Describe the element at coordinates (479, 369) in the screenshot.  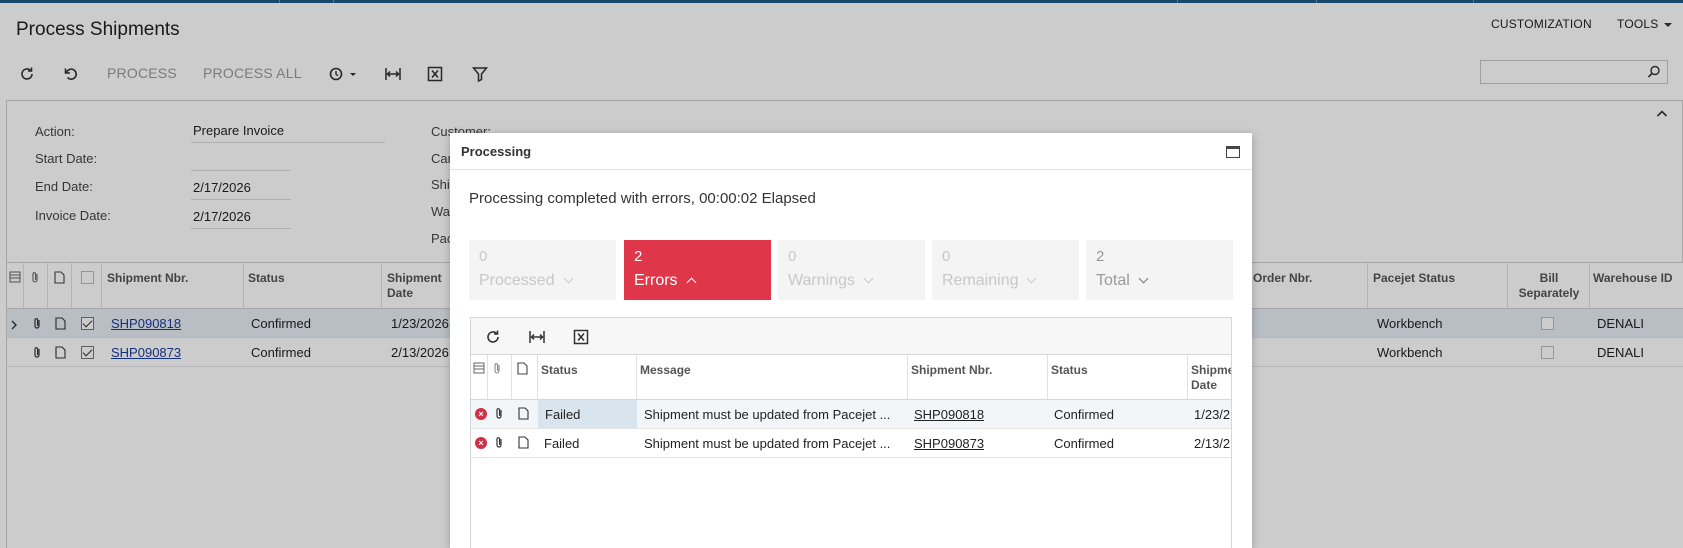
I see `row-settings-icon` at that location.